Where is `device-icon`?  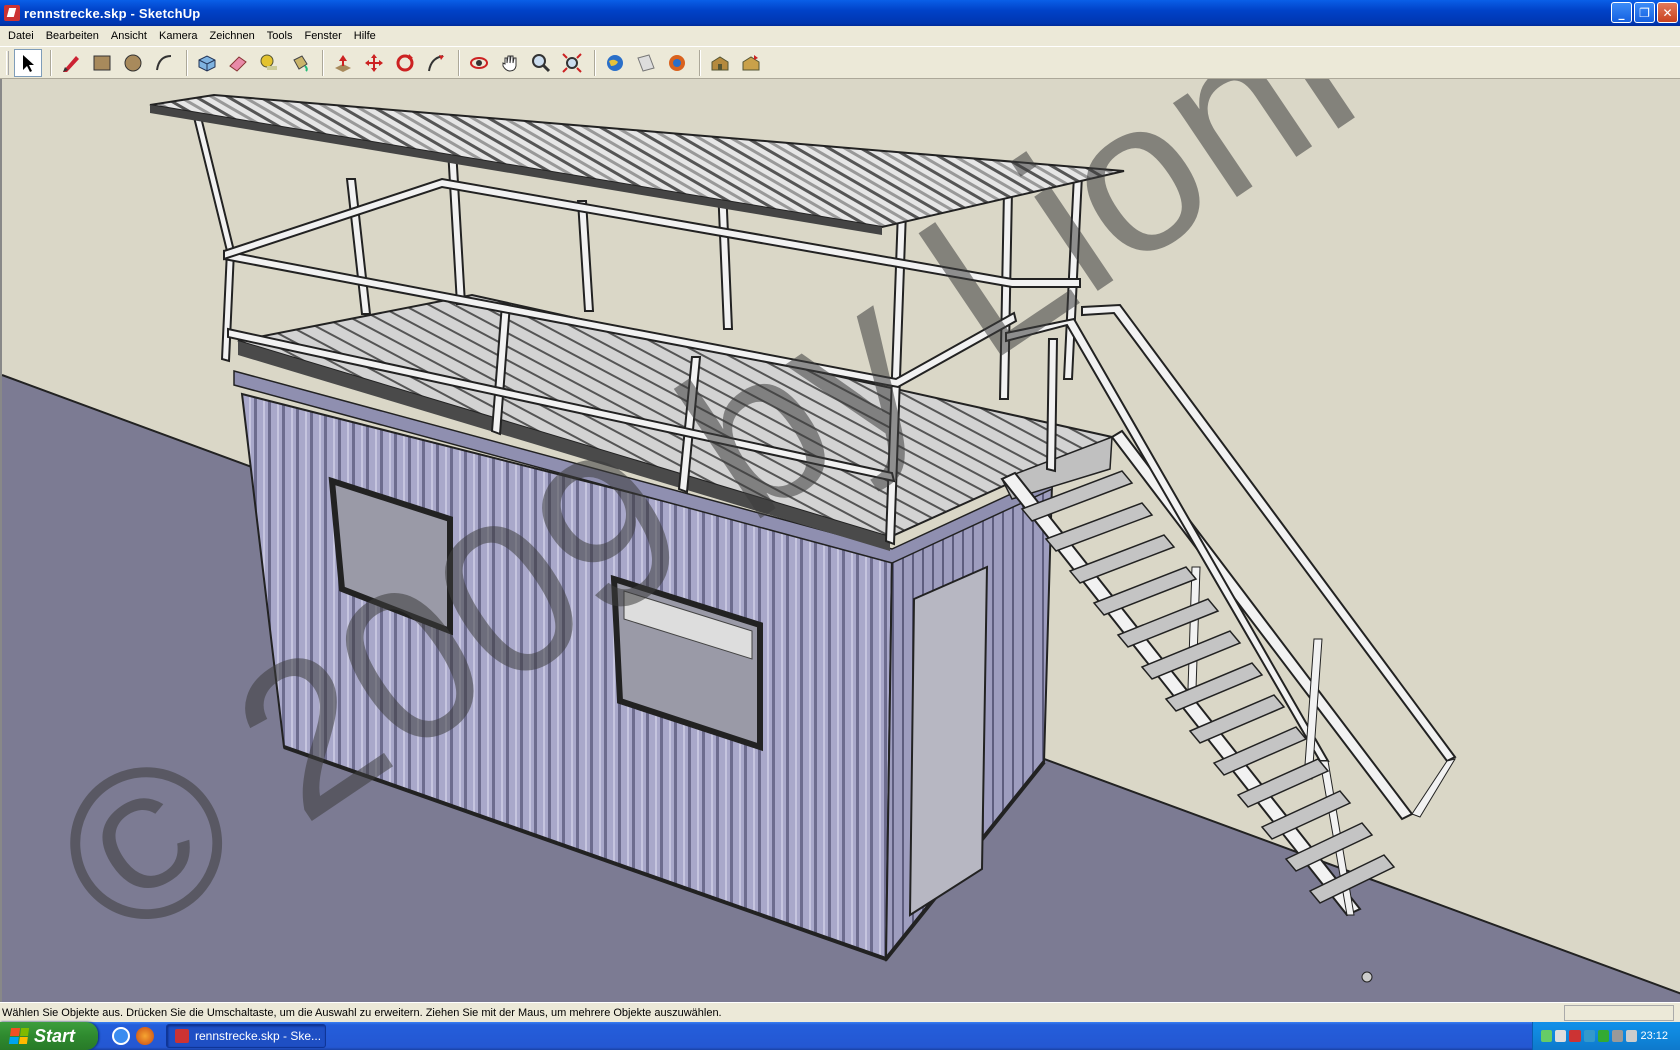
device-icon is located at coordinates (1618, 1036).